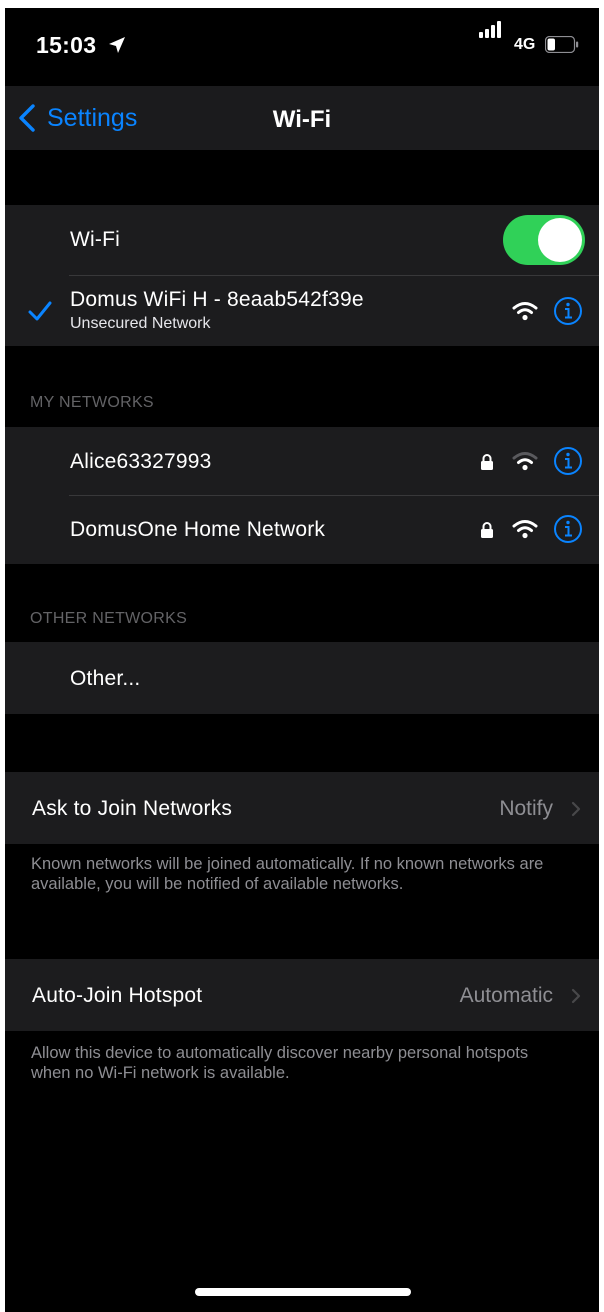  Describe the element at coordinates (198, 529) in the screenshot. I see `network-name: DomusOne Home Network` at that location.